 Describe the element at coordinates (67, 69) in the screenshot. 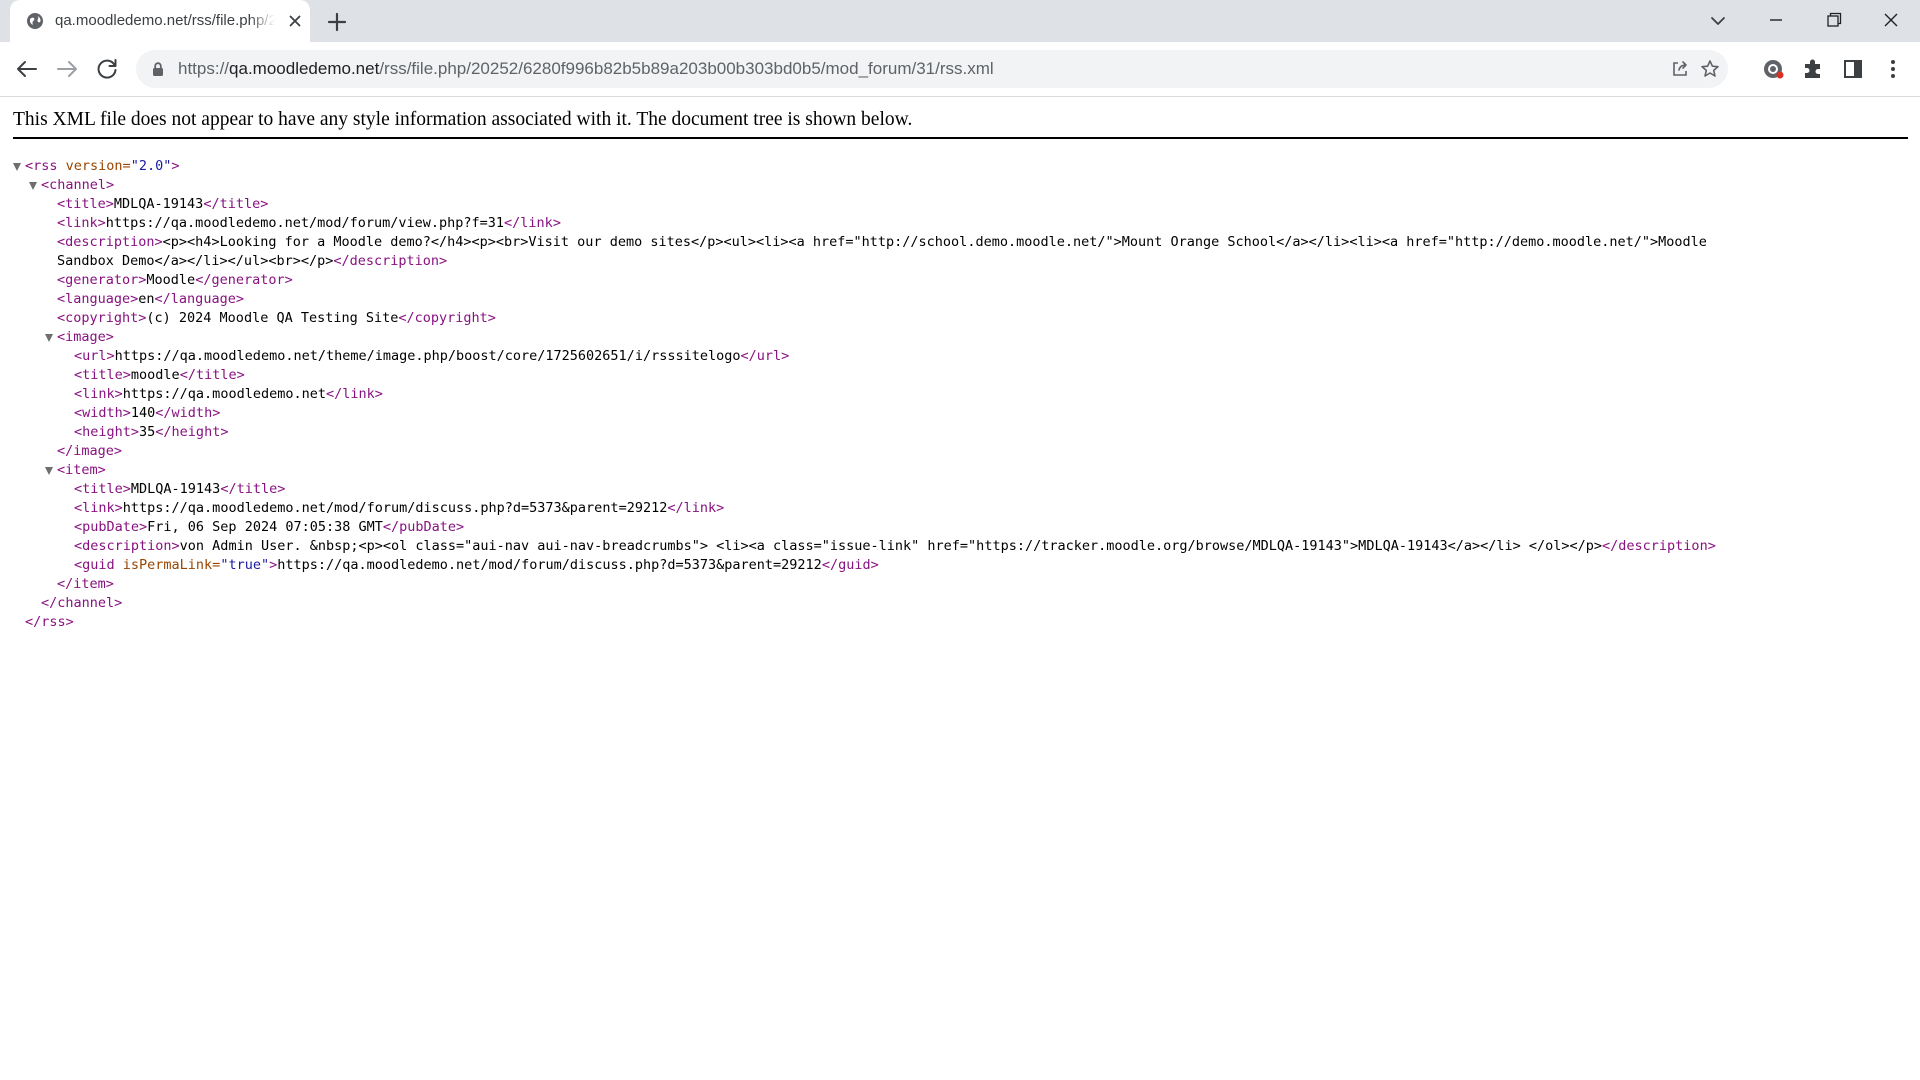

I see `forward-arrow-icon` at that location.